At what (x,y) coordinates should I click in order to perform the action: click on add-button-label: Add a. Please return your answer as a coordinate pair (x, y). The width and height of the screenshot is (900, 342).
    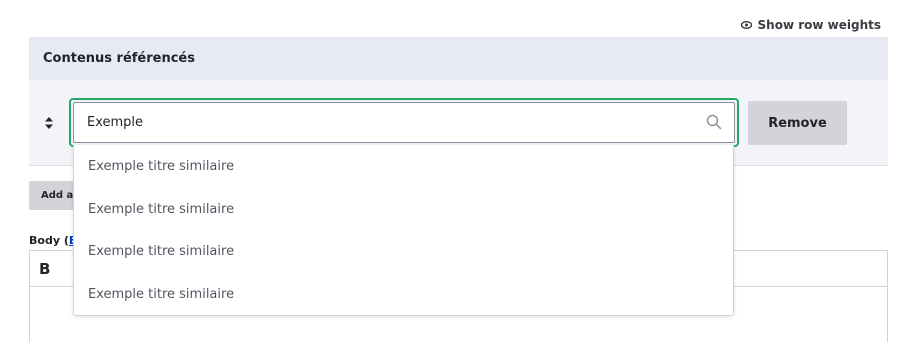
    Looking at the image, I should click on (57, 195).